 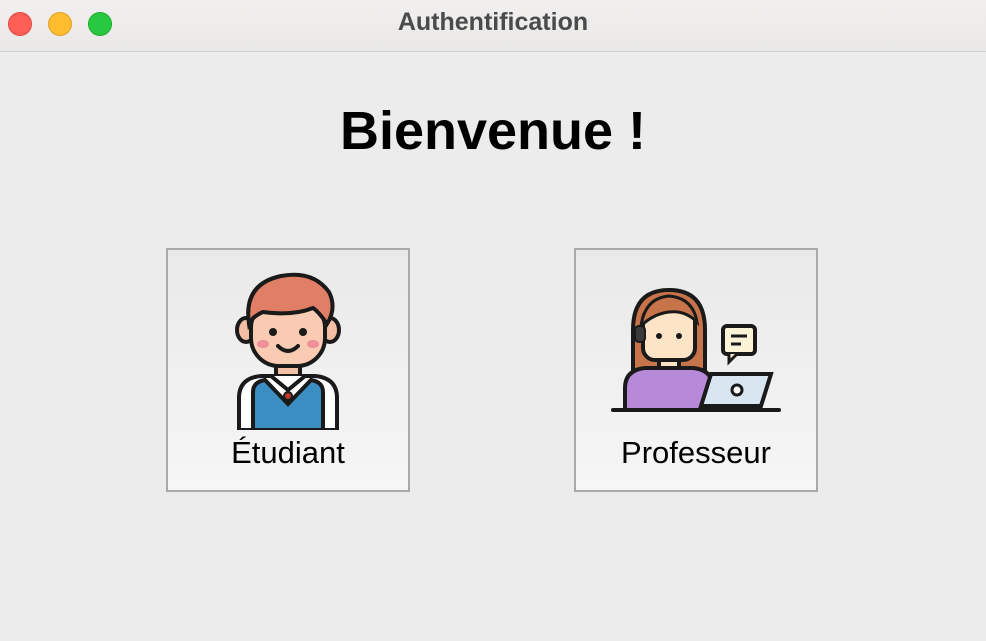 What do you see at coordinates (696, 349) in the screenshot?
I see `teacher-laptop-icon` at bounding box center [696, 349].